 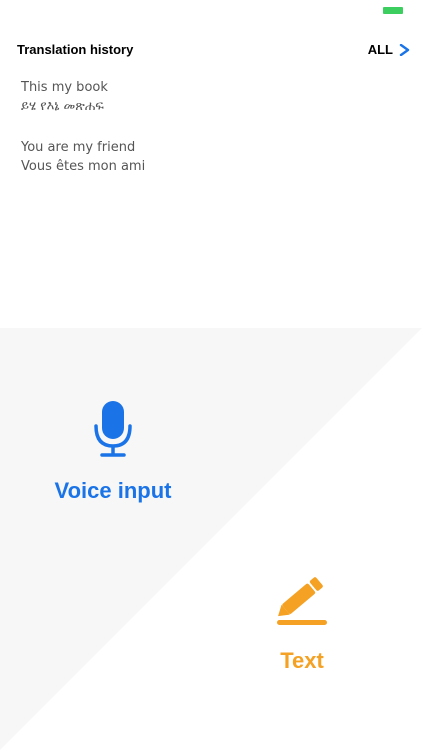 What do you see at coordinates (83, 166) in the screenshot?
I see `history-translation: Vous êtes mon ami` at bounding box center [83, 166].